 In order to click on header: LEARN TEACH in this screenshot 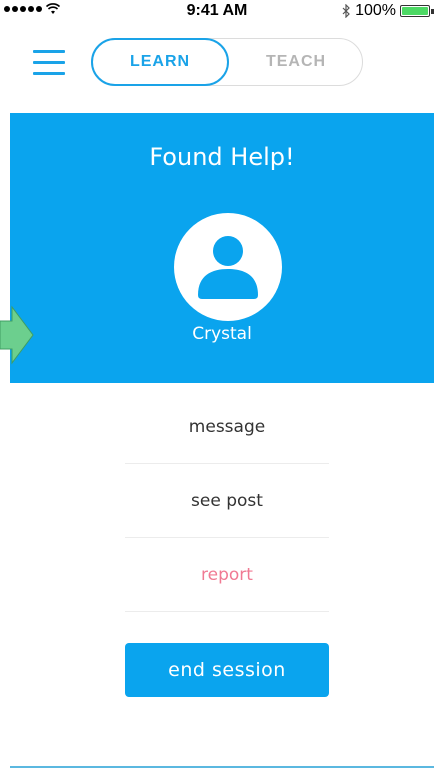, I will do `click(217, 63)`.